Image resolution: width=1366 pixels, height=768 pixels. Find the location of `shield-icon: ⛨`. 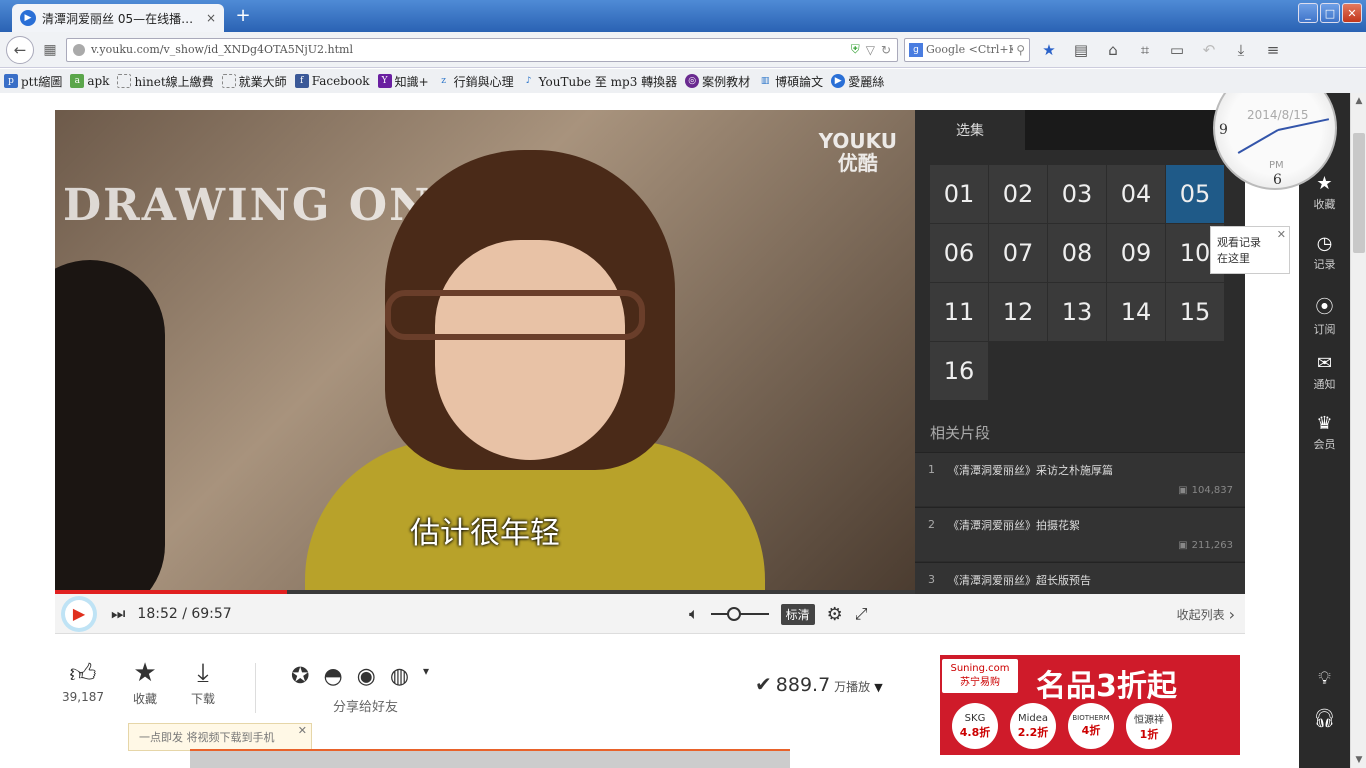

shield-icon: ⛨ is located at coordinates (855, 49).